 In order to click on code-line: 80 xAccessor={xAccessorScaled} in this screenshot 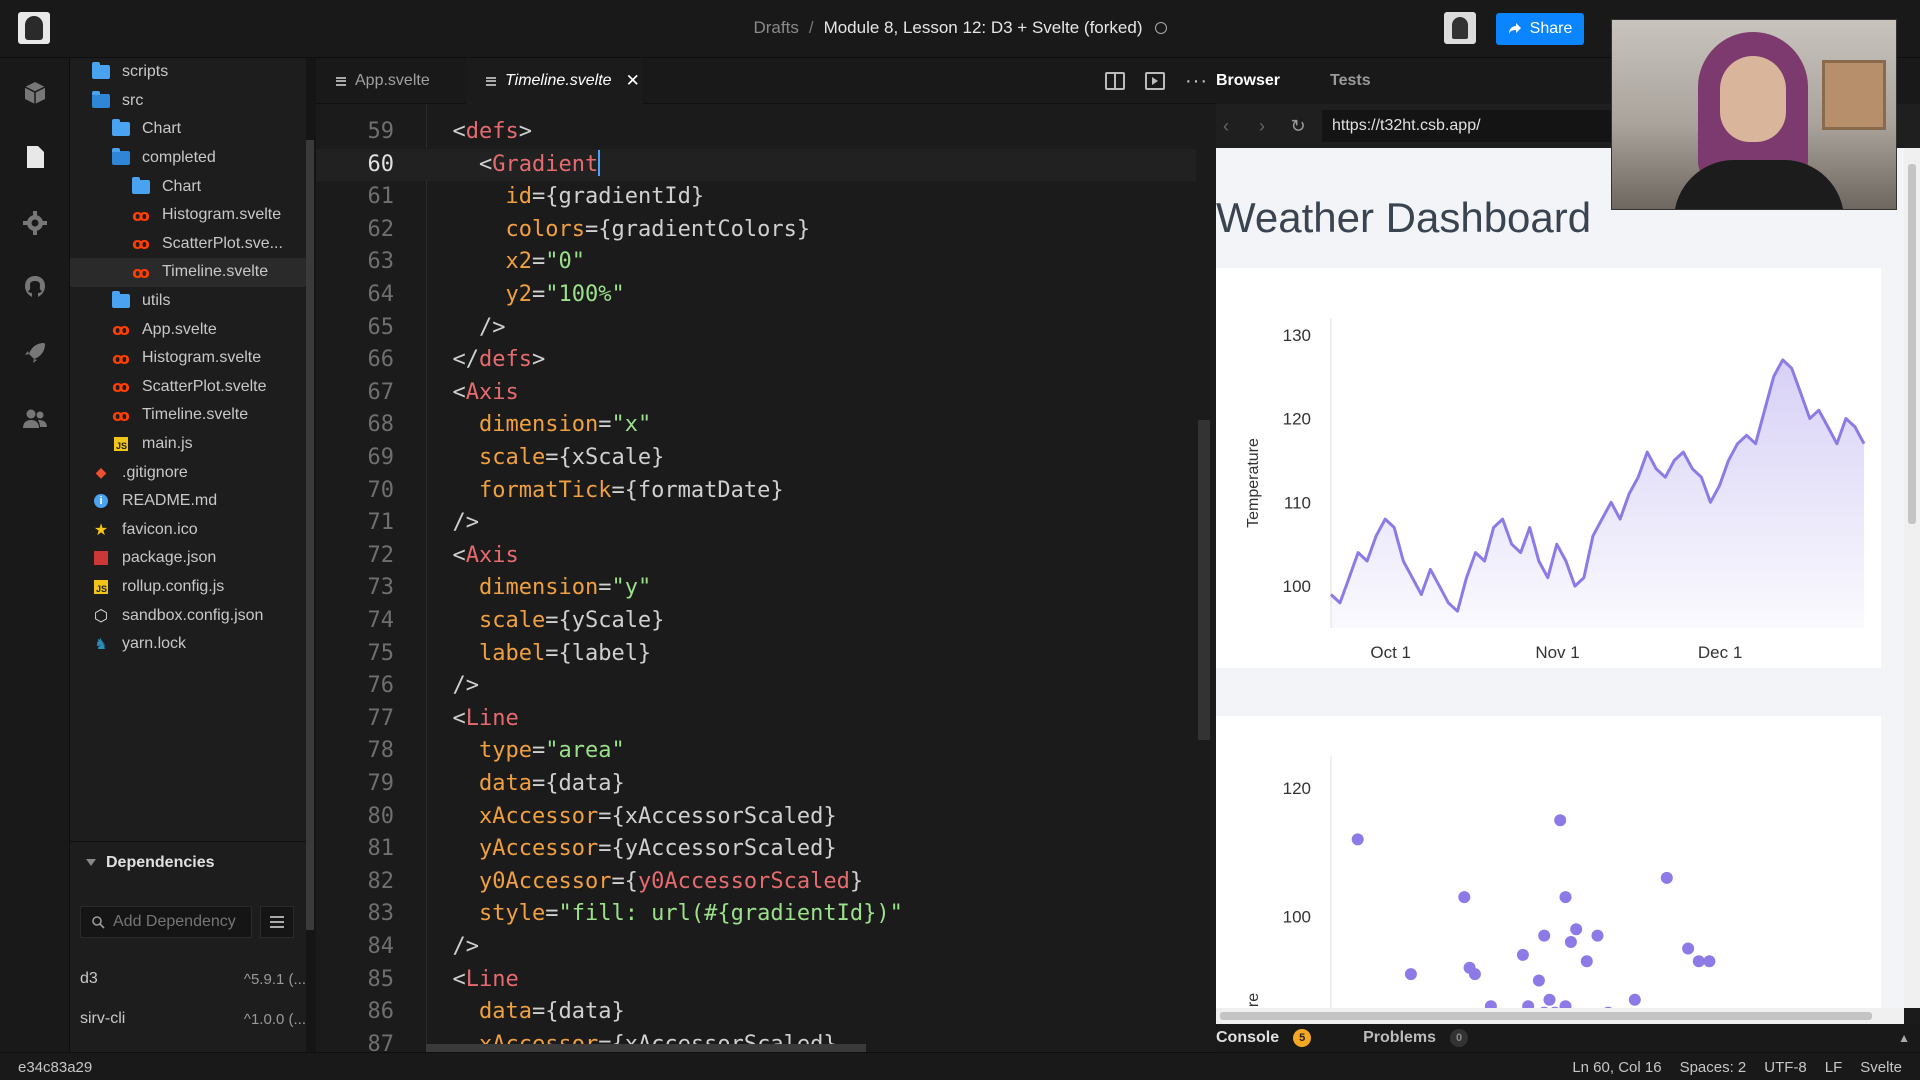, I will do `click(756, 817)`.